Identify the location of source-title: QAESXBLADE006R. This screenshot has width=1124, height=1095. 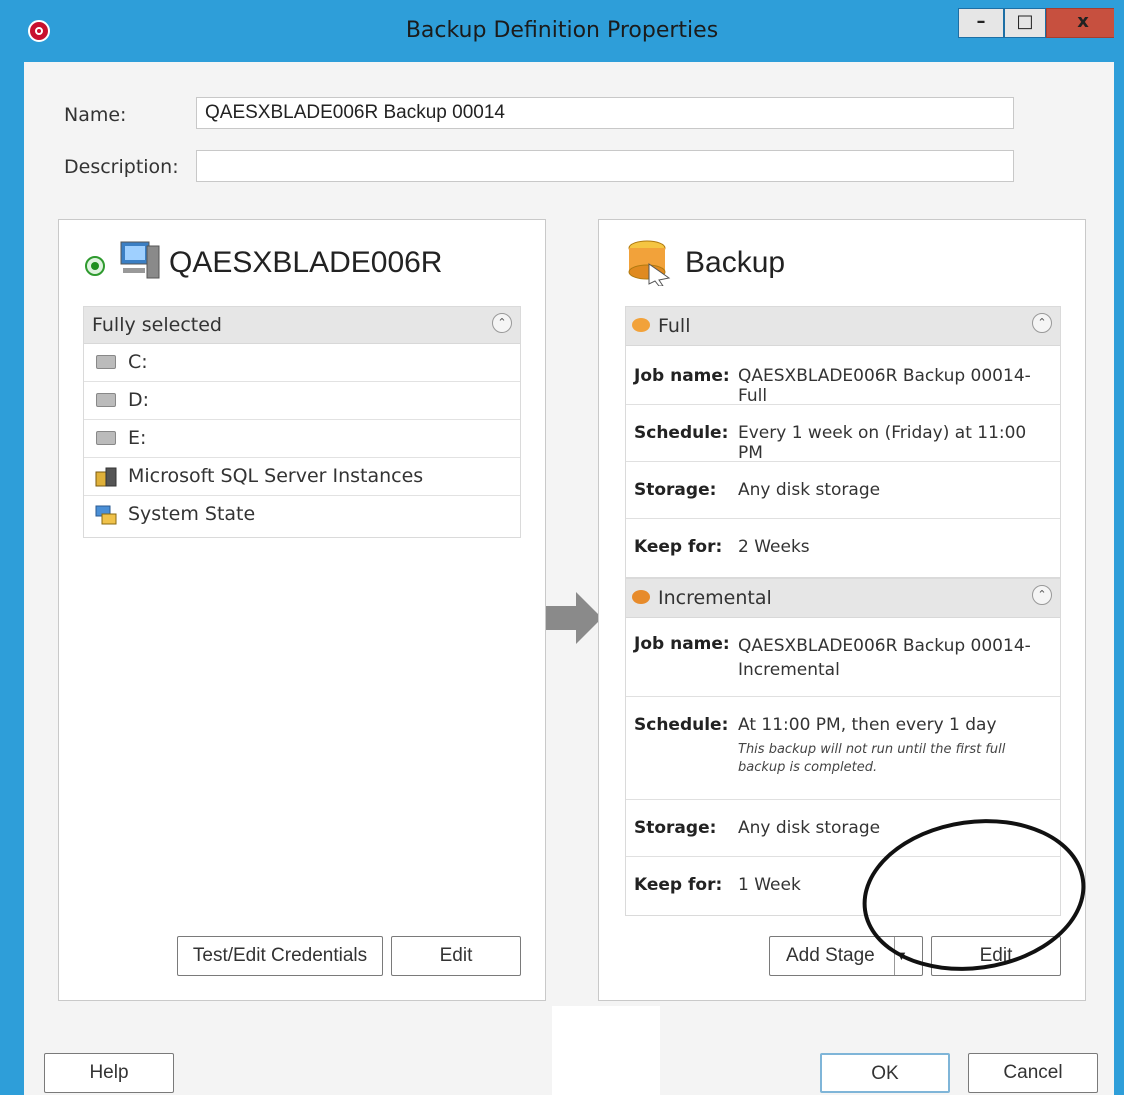
(306, 262).